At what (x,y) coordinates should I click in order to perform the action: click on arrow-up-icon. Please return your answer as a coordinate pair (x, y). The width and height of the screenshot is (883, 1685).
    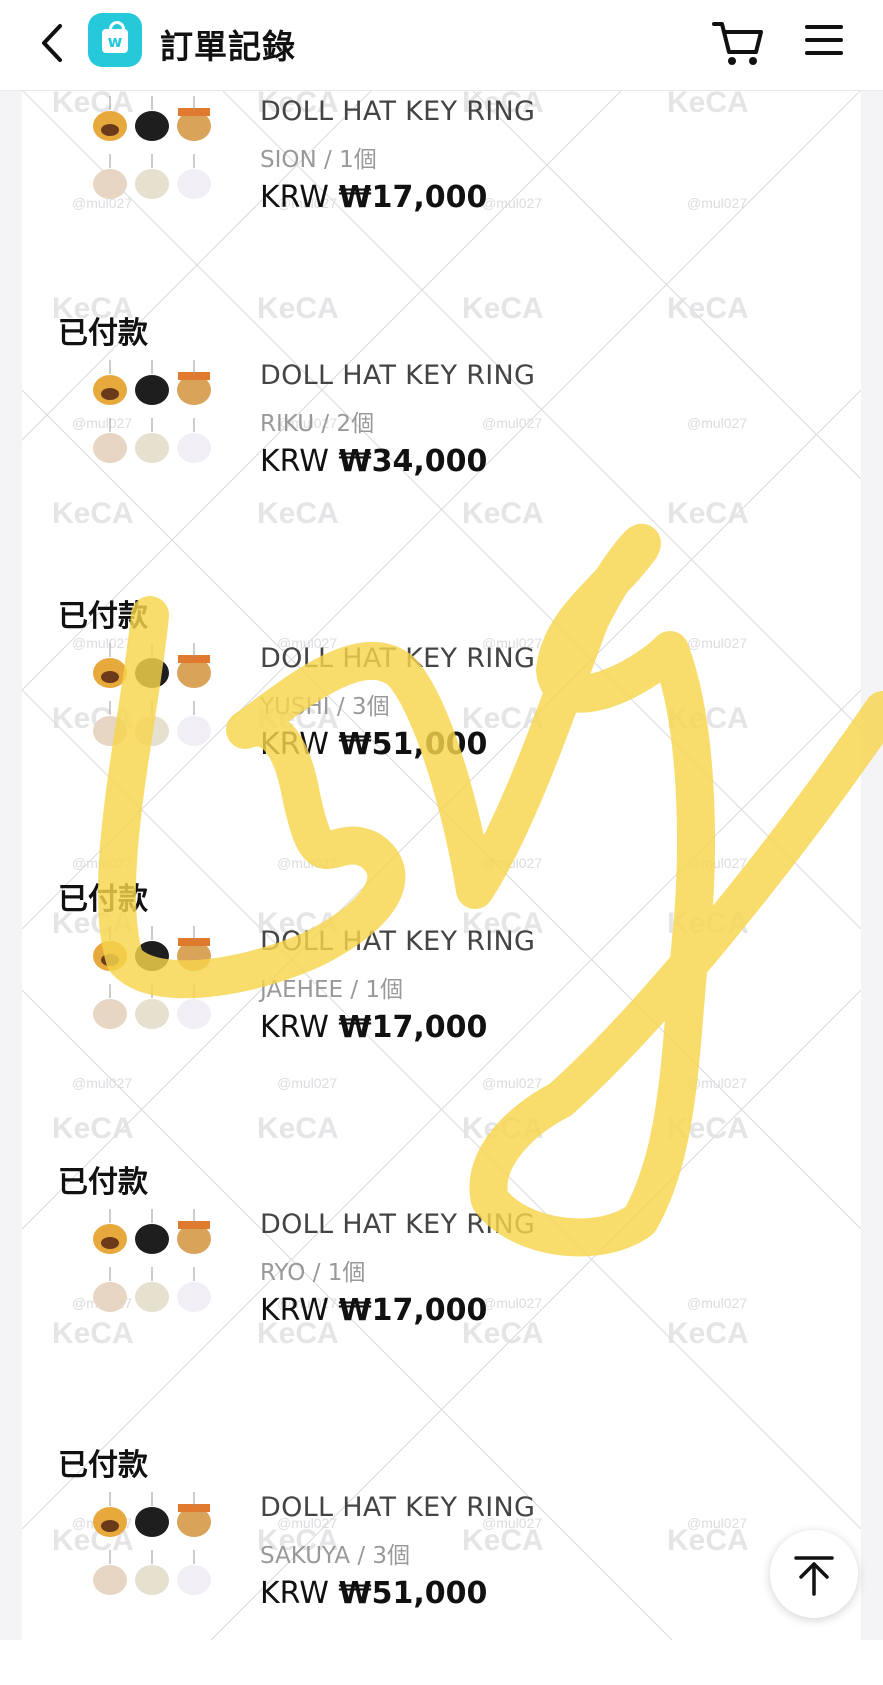
    Looking at the image, I should click on (814, 1576).